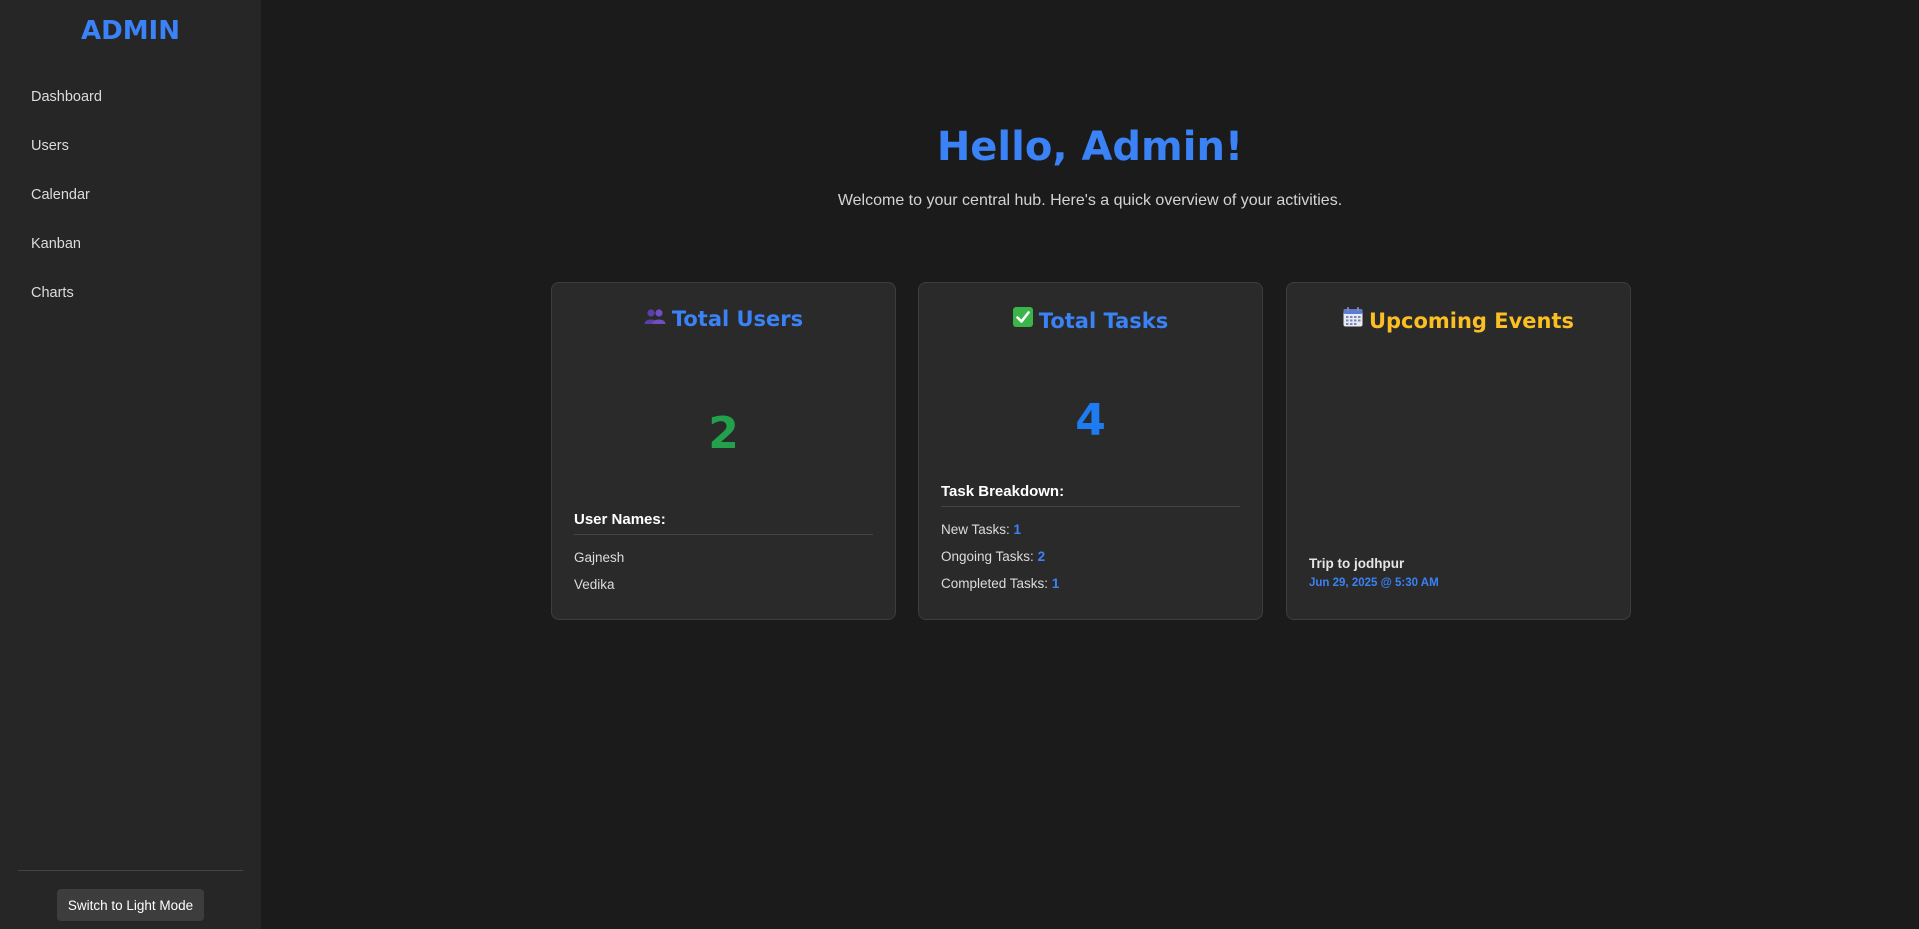 This screenshot has height=929, width=1919. I want to click on user-names-heading: User Names:, so click(723, 523).